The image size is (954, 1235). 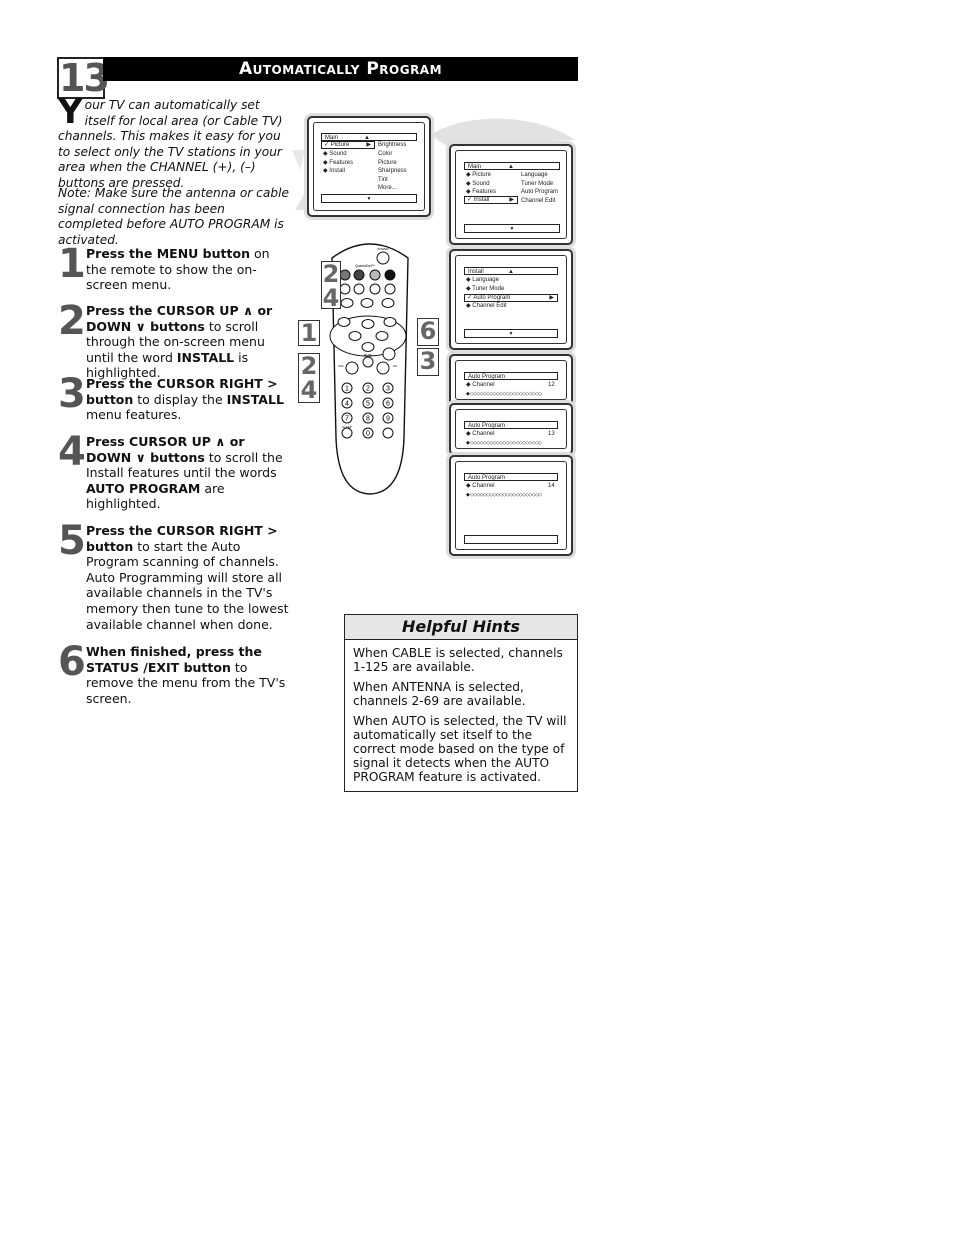 I want to click on step-bold: Press the MENU button, so click(x=168, y=253).